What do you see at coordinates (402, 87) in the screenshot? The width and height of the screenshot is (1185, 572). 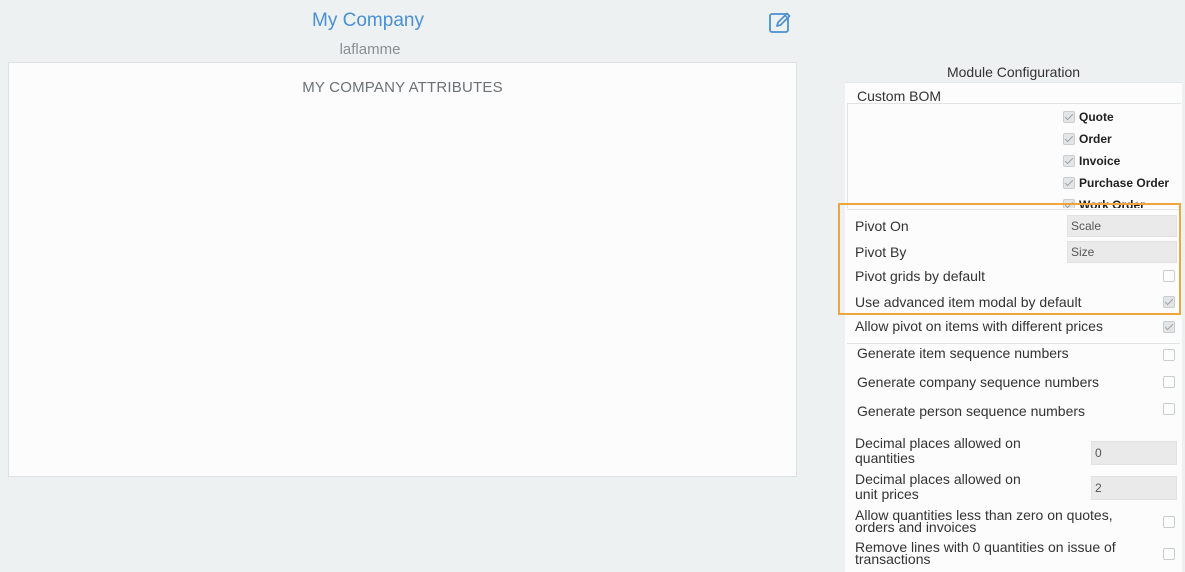 I see `attributes-panel-title: MY COMPANY ATTRIBUTES` at bounding box center [402, 87].